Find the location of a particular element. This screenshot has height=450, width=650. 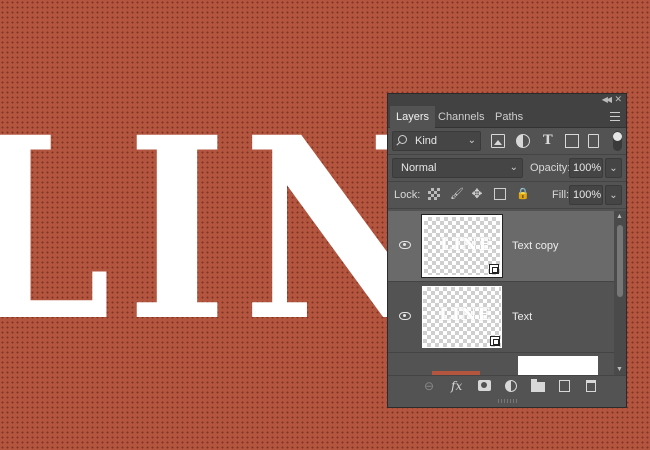

fill-value: 100% is located at coordinates (587, 195).